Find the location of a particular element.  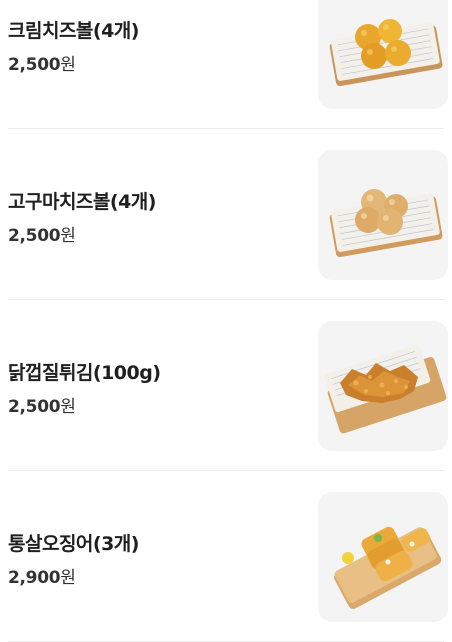

menu-item-price: 2,900원 is located at coordinates (42, 575).